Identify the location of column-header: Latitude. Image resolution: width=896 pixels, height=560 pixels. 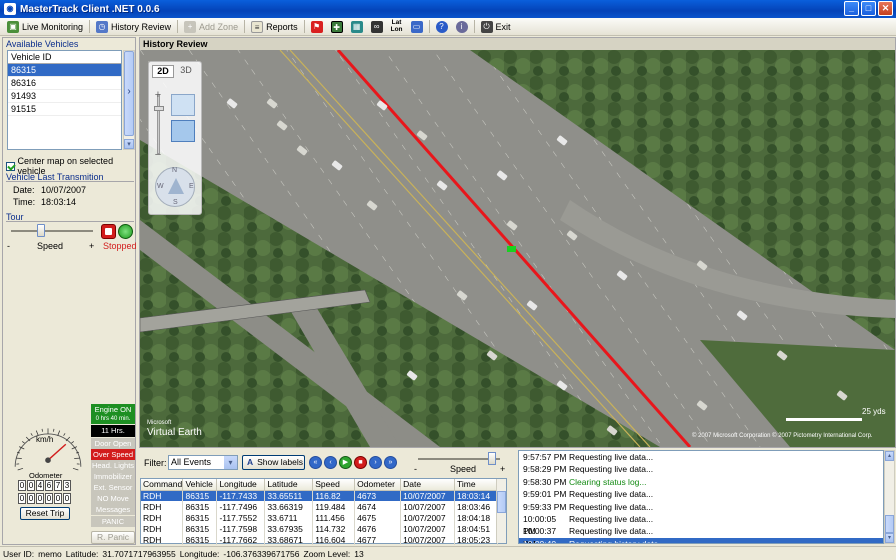
(289, 485).